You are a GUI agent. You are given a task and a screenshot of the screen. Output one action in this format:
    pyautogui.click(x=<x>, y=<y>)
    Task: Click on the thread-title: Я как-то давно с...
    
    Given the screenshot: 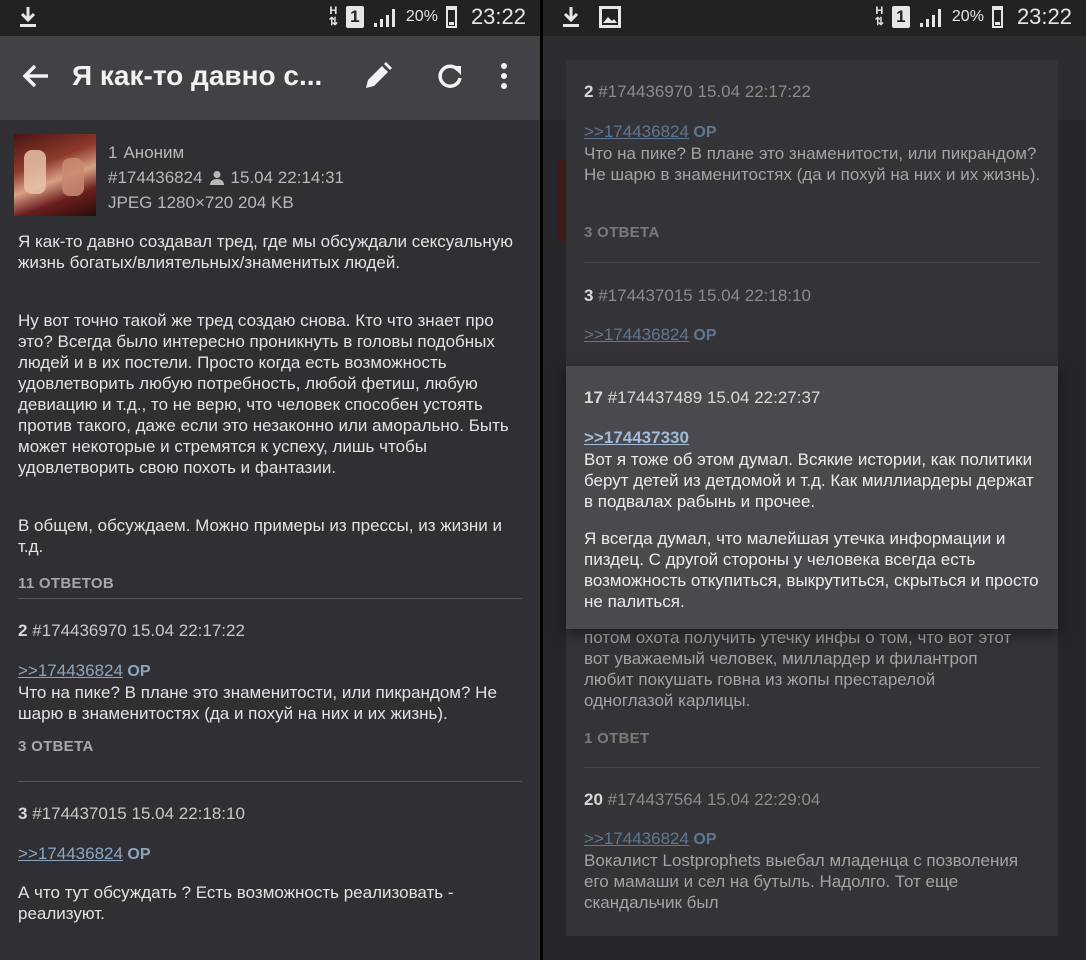 What is the action you would take?
    pyautogui.click(x=197, y=75)
    